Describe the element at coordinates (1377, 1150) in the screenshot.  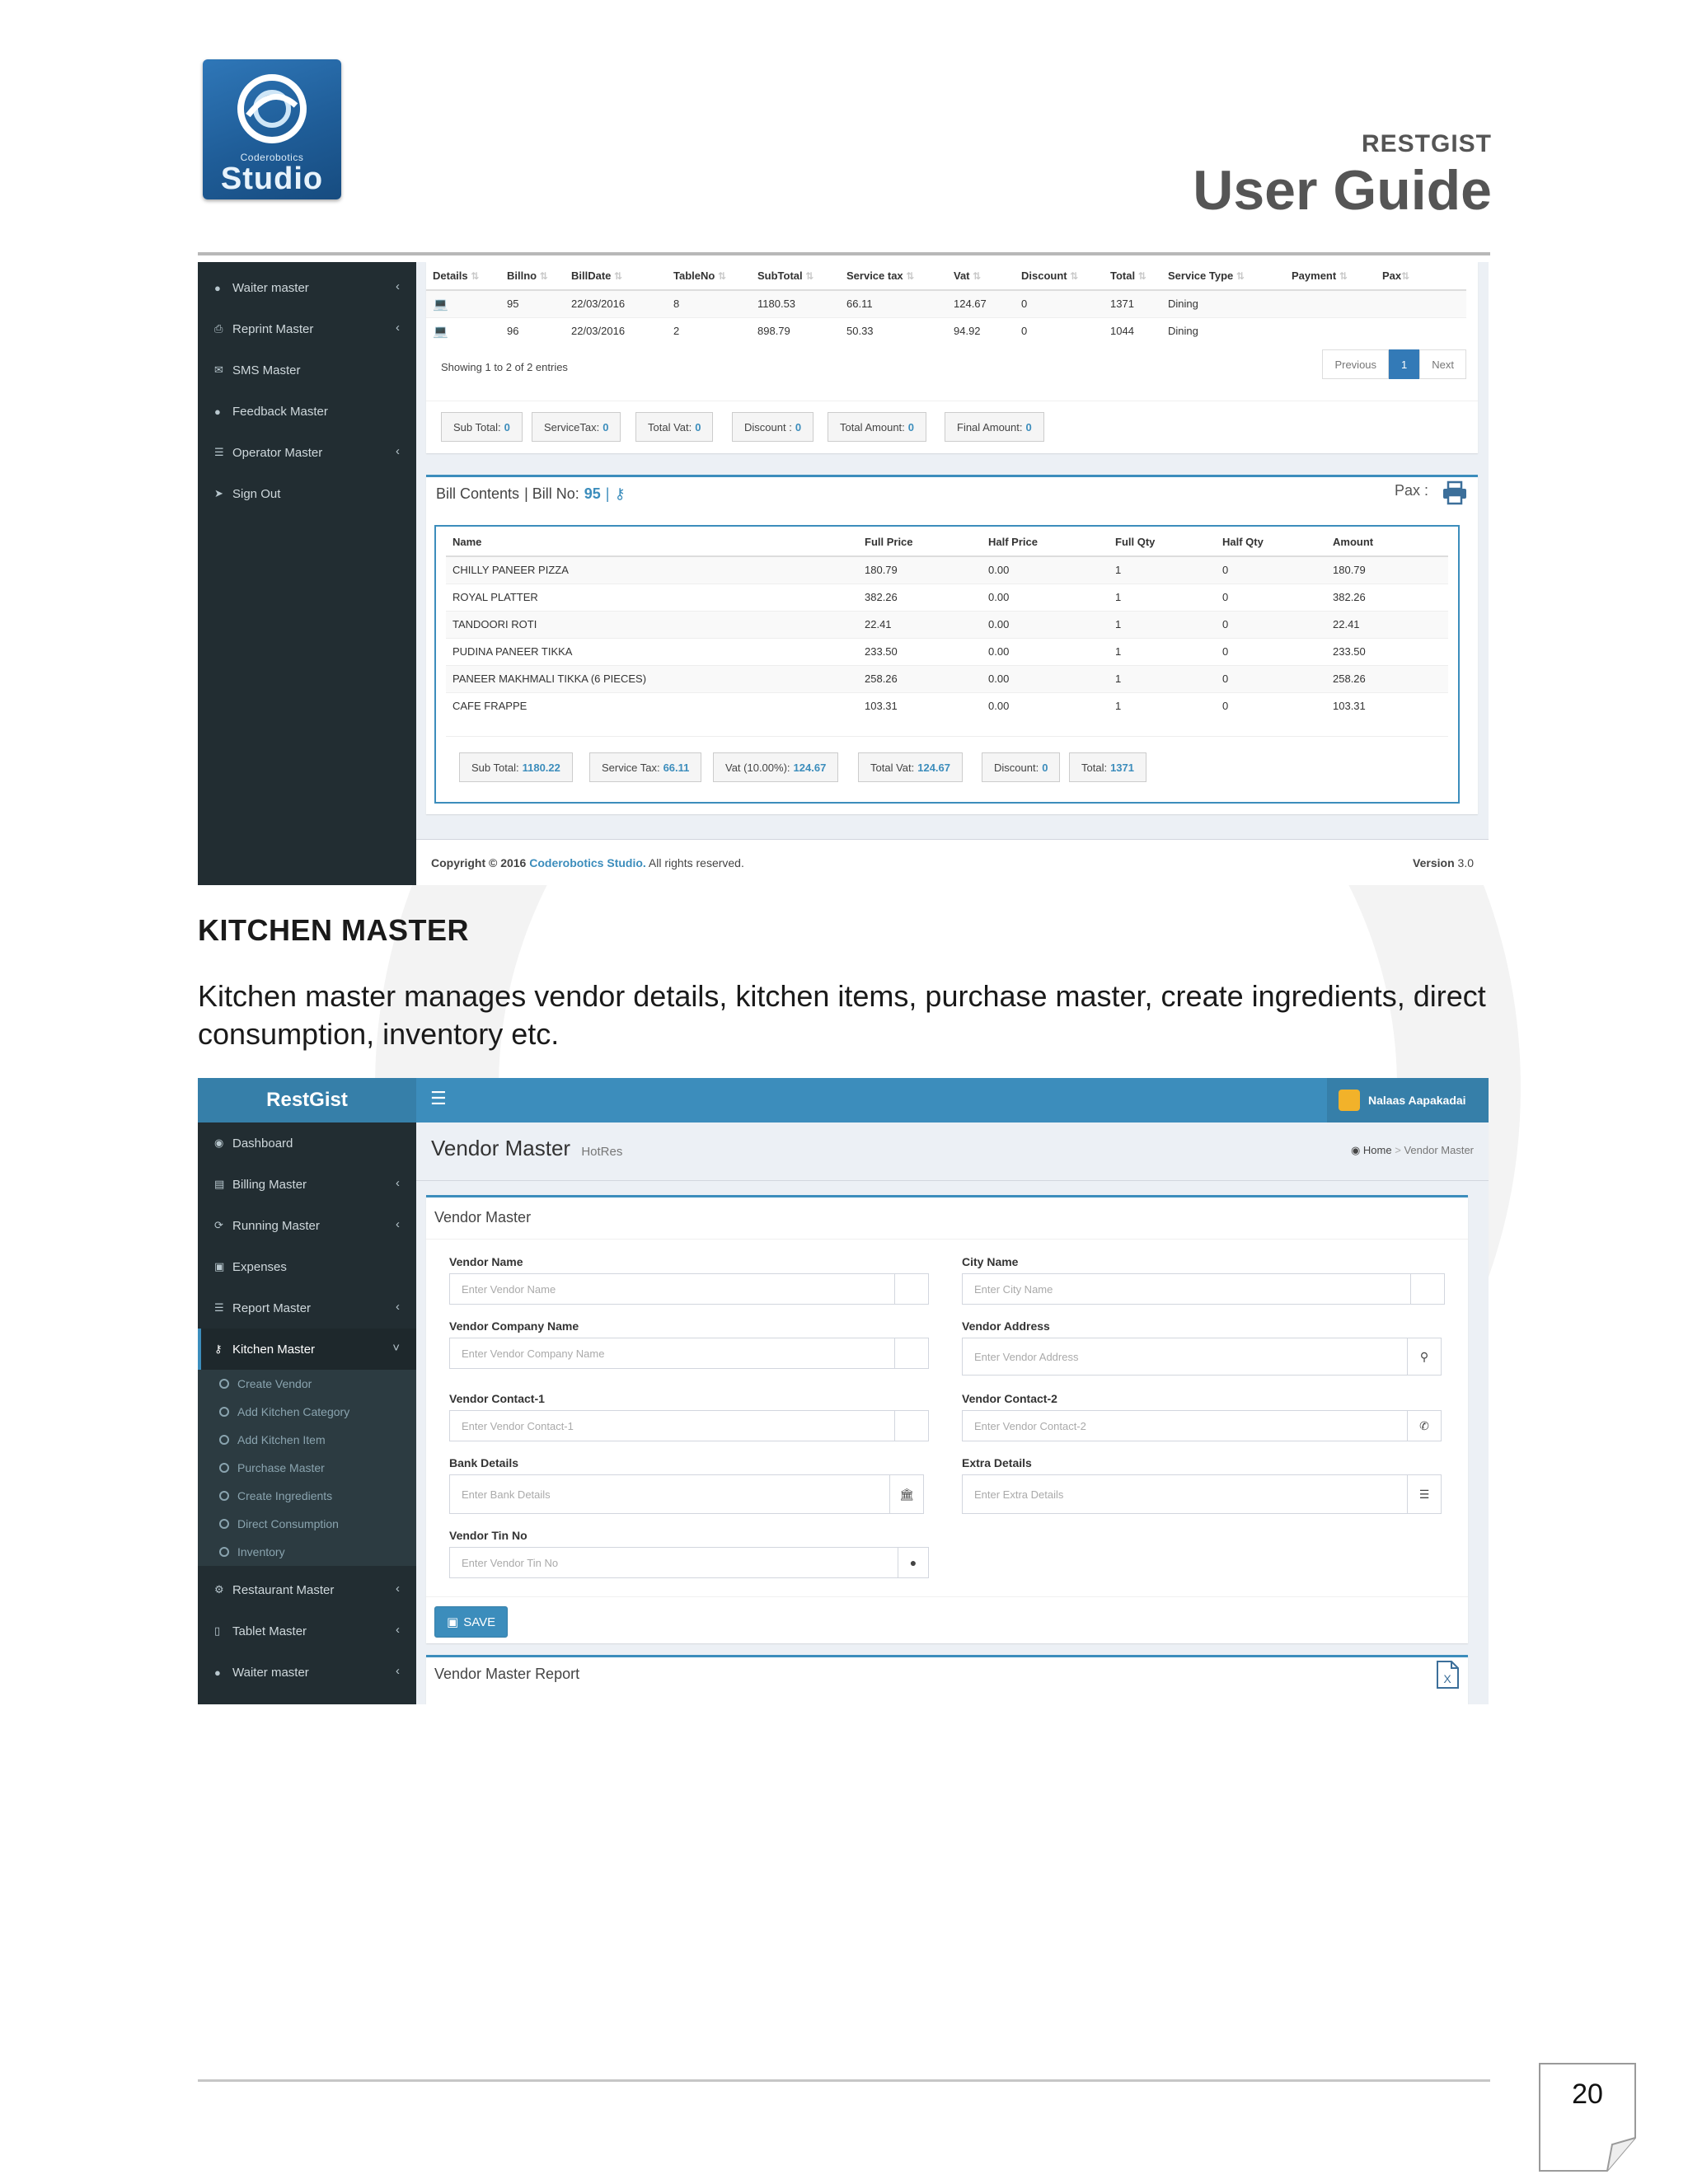
I see `breadcrumb-home: Home` at that location.